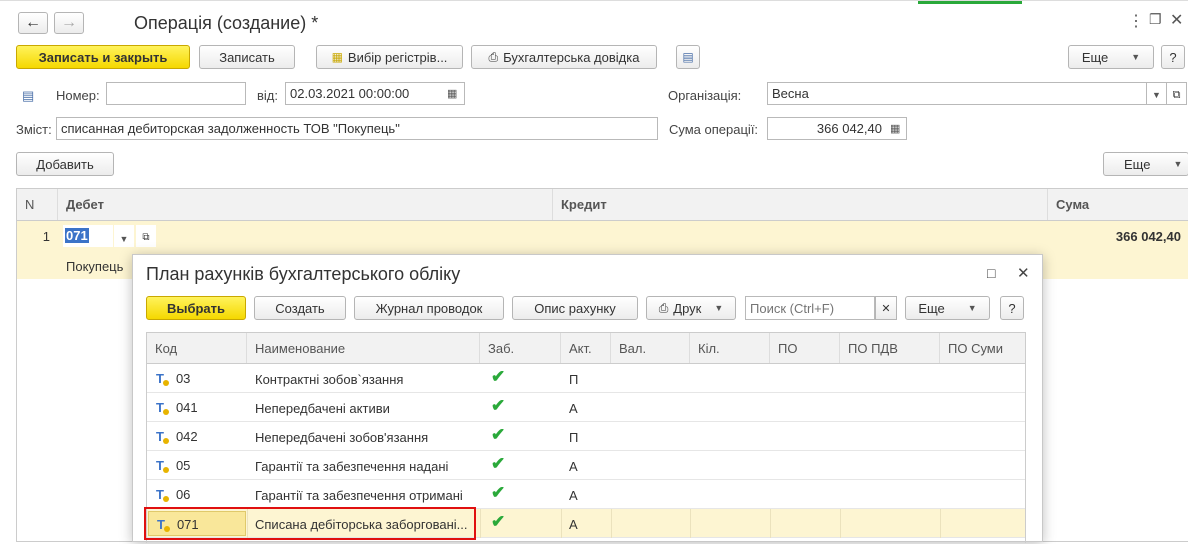 This screenshot has height=544, width=1188. Describe the element at coordinates (34, 129) in the screenshot. I see `content-label: Зміст:` at that location.